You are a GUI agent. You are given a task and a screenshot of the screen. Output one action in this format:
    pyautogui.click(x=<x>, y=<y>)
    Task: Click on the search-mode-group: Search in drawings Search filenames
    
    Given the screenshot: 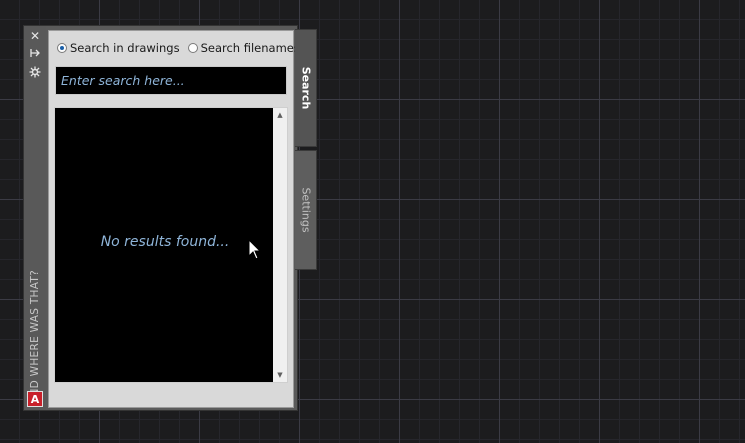 What is the action you would take?
    pyautogui.click(x=178, y=48)
    